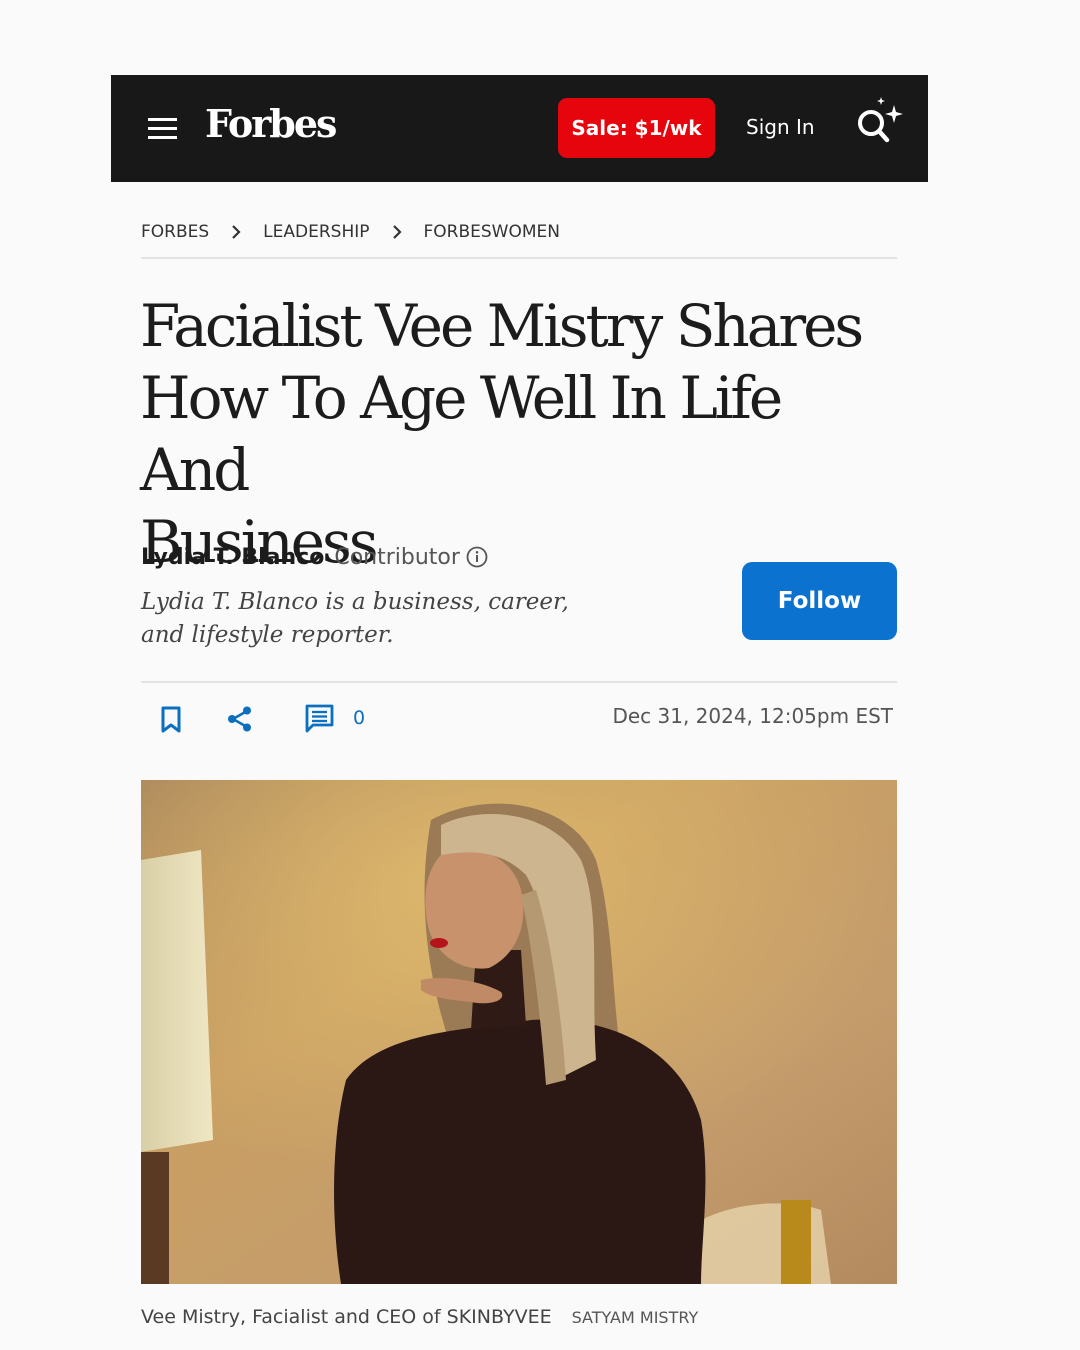  Describe the element at coordinates (175, 232) in the screenshot. I see `breadcrumb-item-forbes: FORBES` at that location.